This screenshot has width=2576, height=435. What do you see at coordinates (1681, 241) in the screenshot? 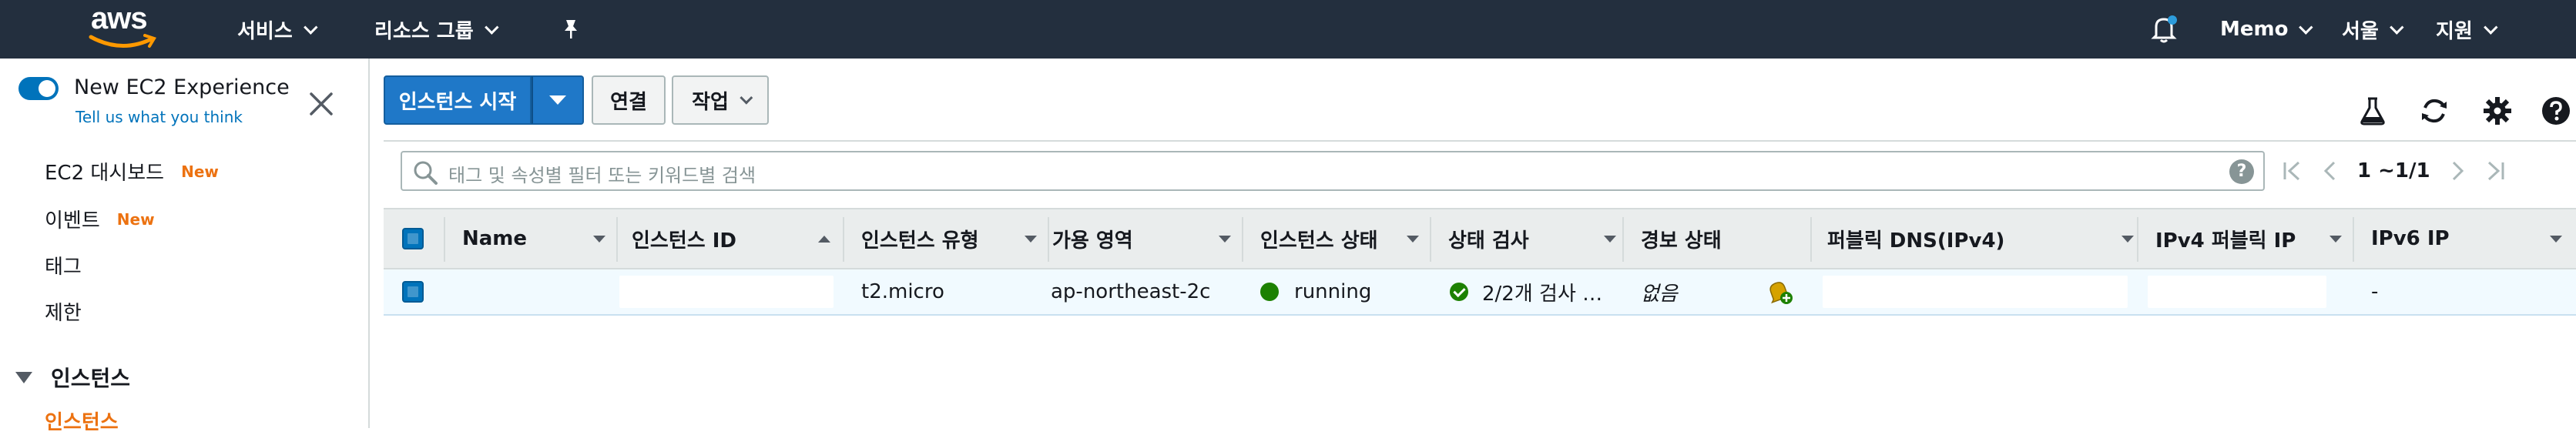
I see `column-label: 경보 상태` at bounding box center [1681, 241].